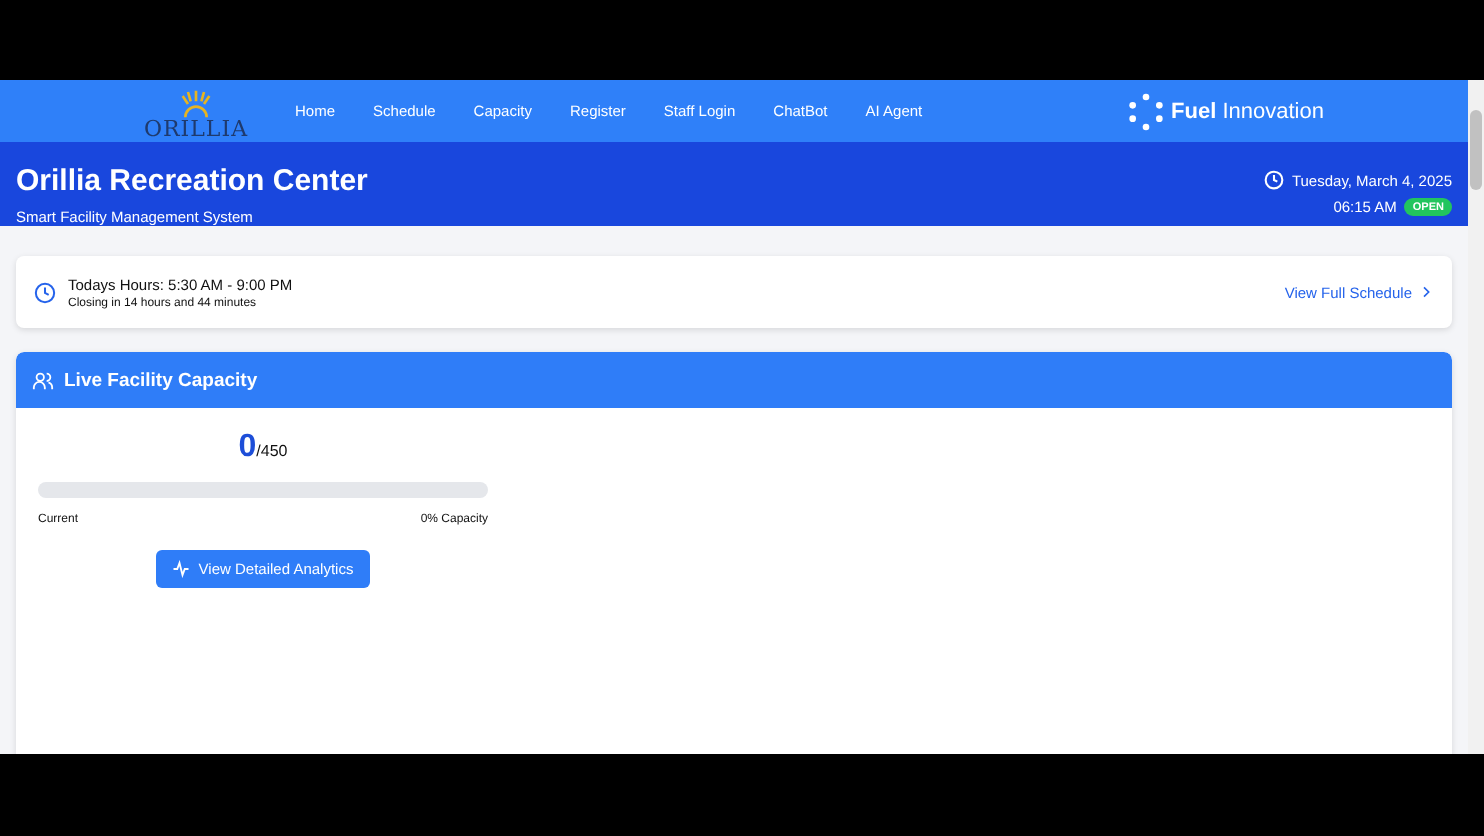 This screenshot has width=1484, height=836. What do you see at coordinates (1476, 417) in the screenshot?
I see `scrollbar` at bounding box center [1476, 417].